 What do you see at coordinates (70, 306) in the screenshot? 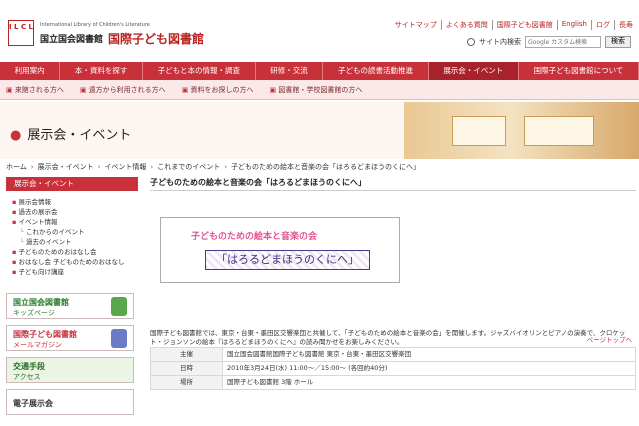
I see `banner-kids-page: 国立国会図書館 キッズページ` at bounding box center [70, 306].